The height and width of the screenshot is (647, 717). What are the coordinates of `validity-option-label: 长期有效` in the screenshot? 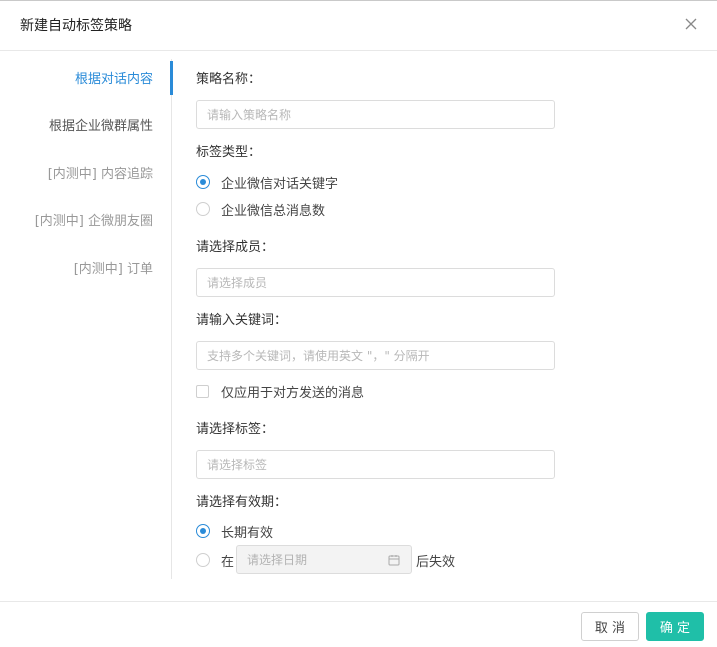 It's located at (247, 533).